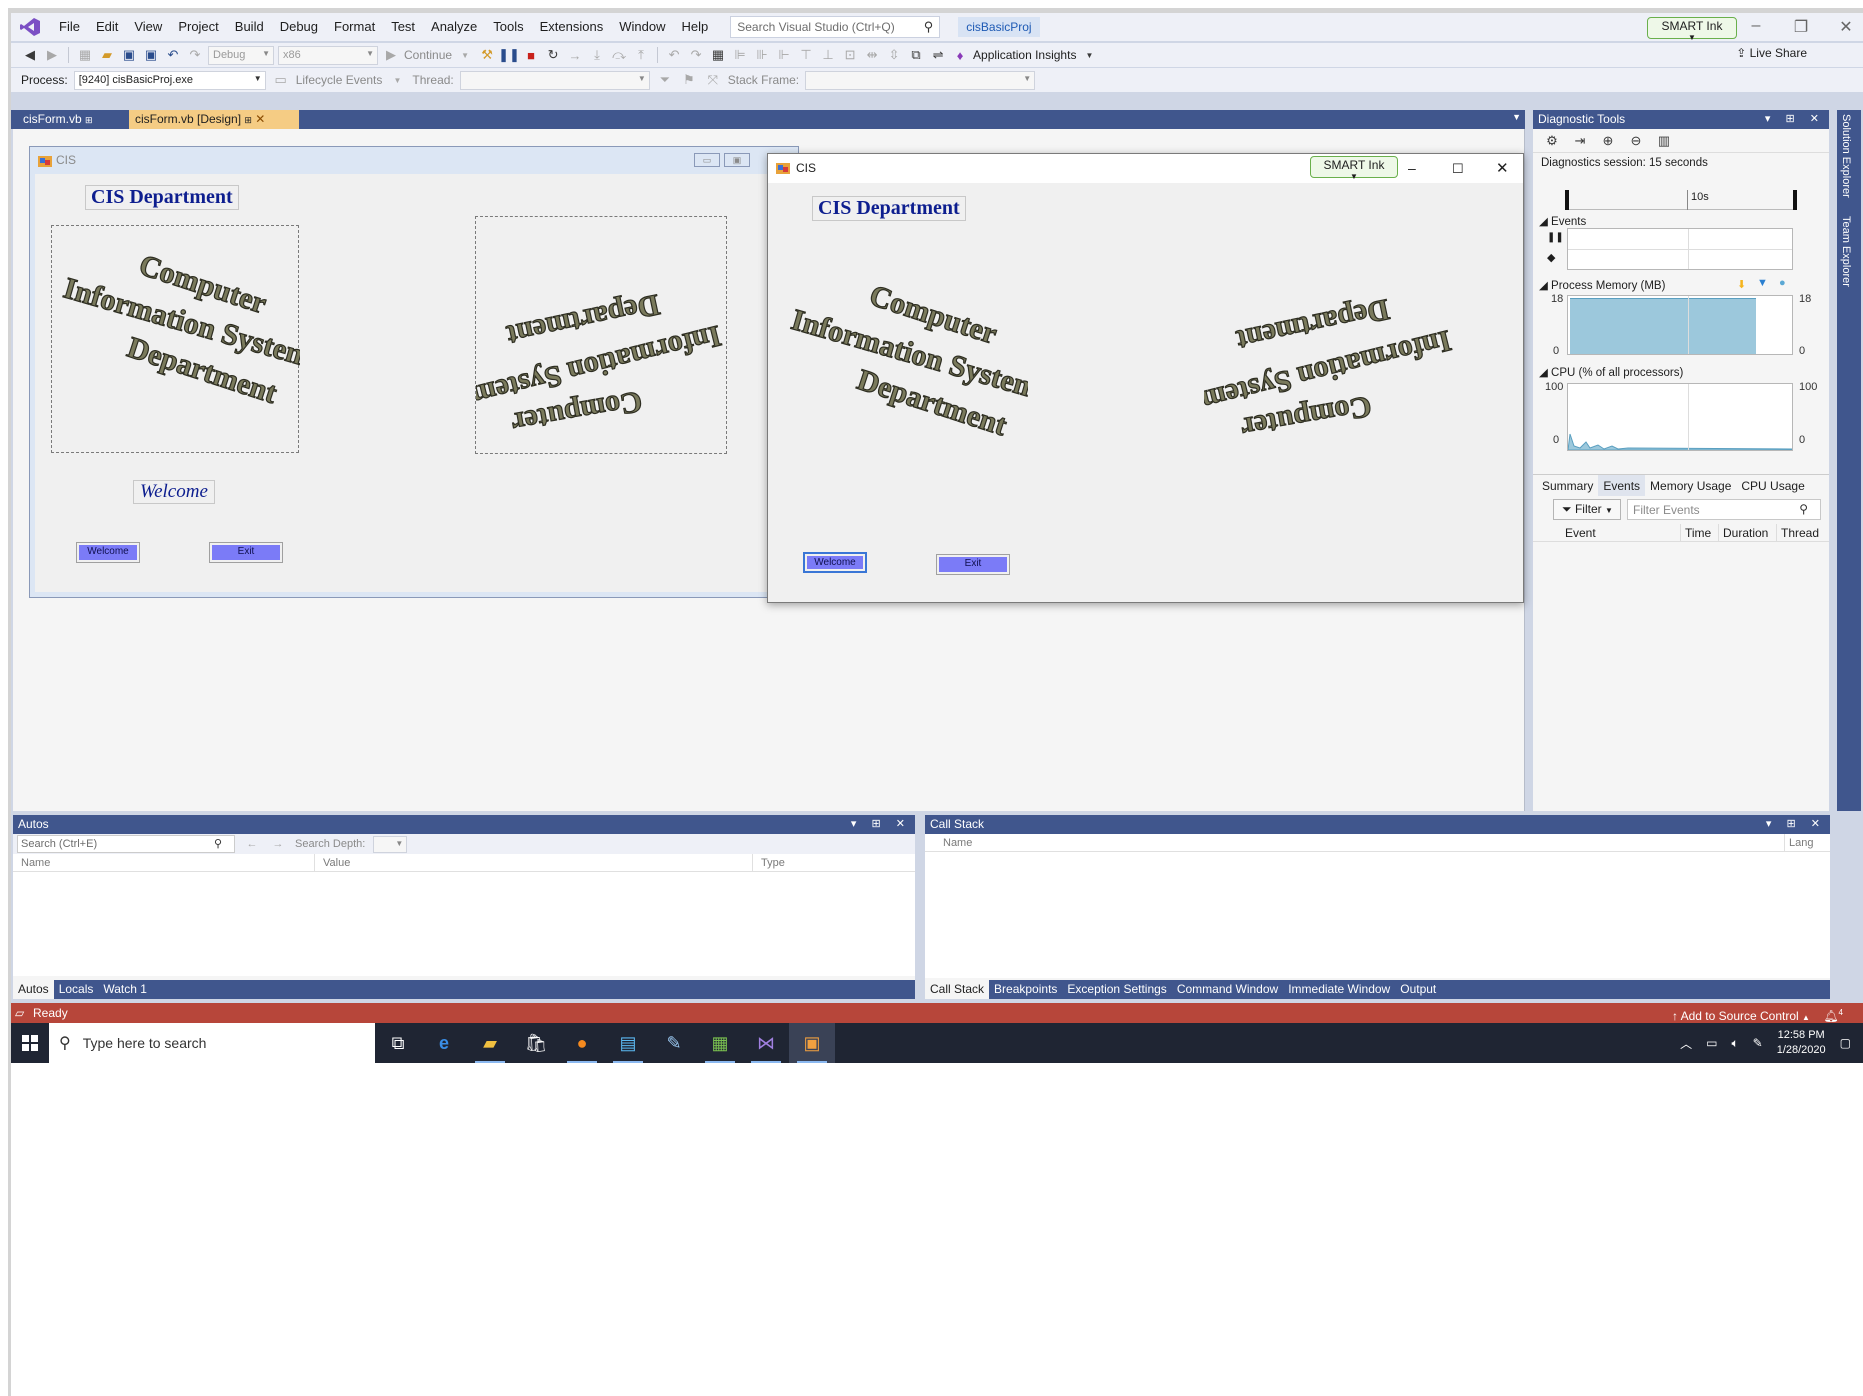 Image resolution: width=1863 pixels, height=1396 pixels. I want to click on vertical-spacing-icon: ⇳, so click(894, 55).